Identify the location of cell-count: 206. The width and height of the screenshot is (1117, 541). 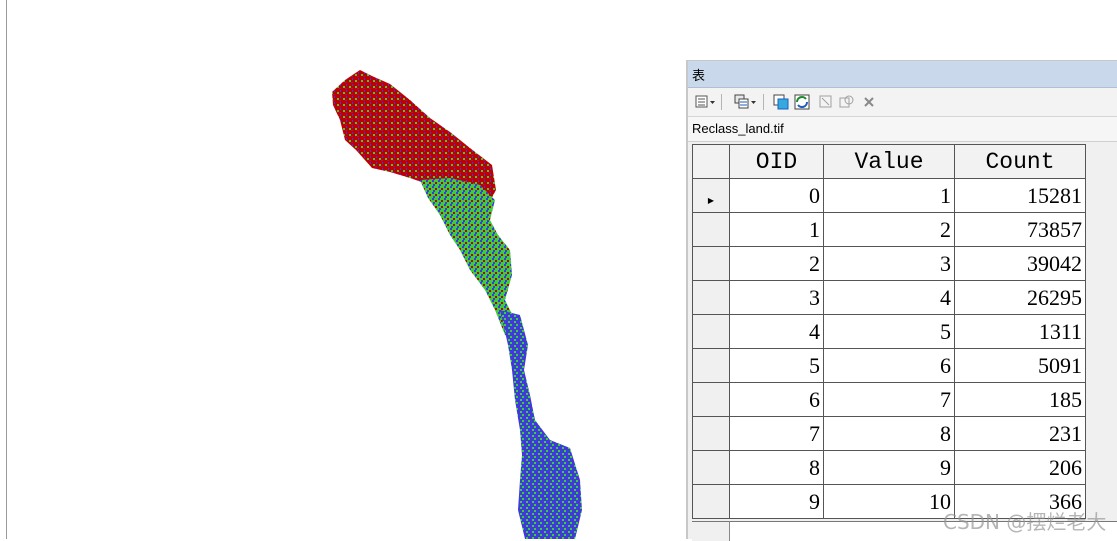
(1020, 467).